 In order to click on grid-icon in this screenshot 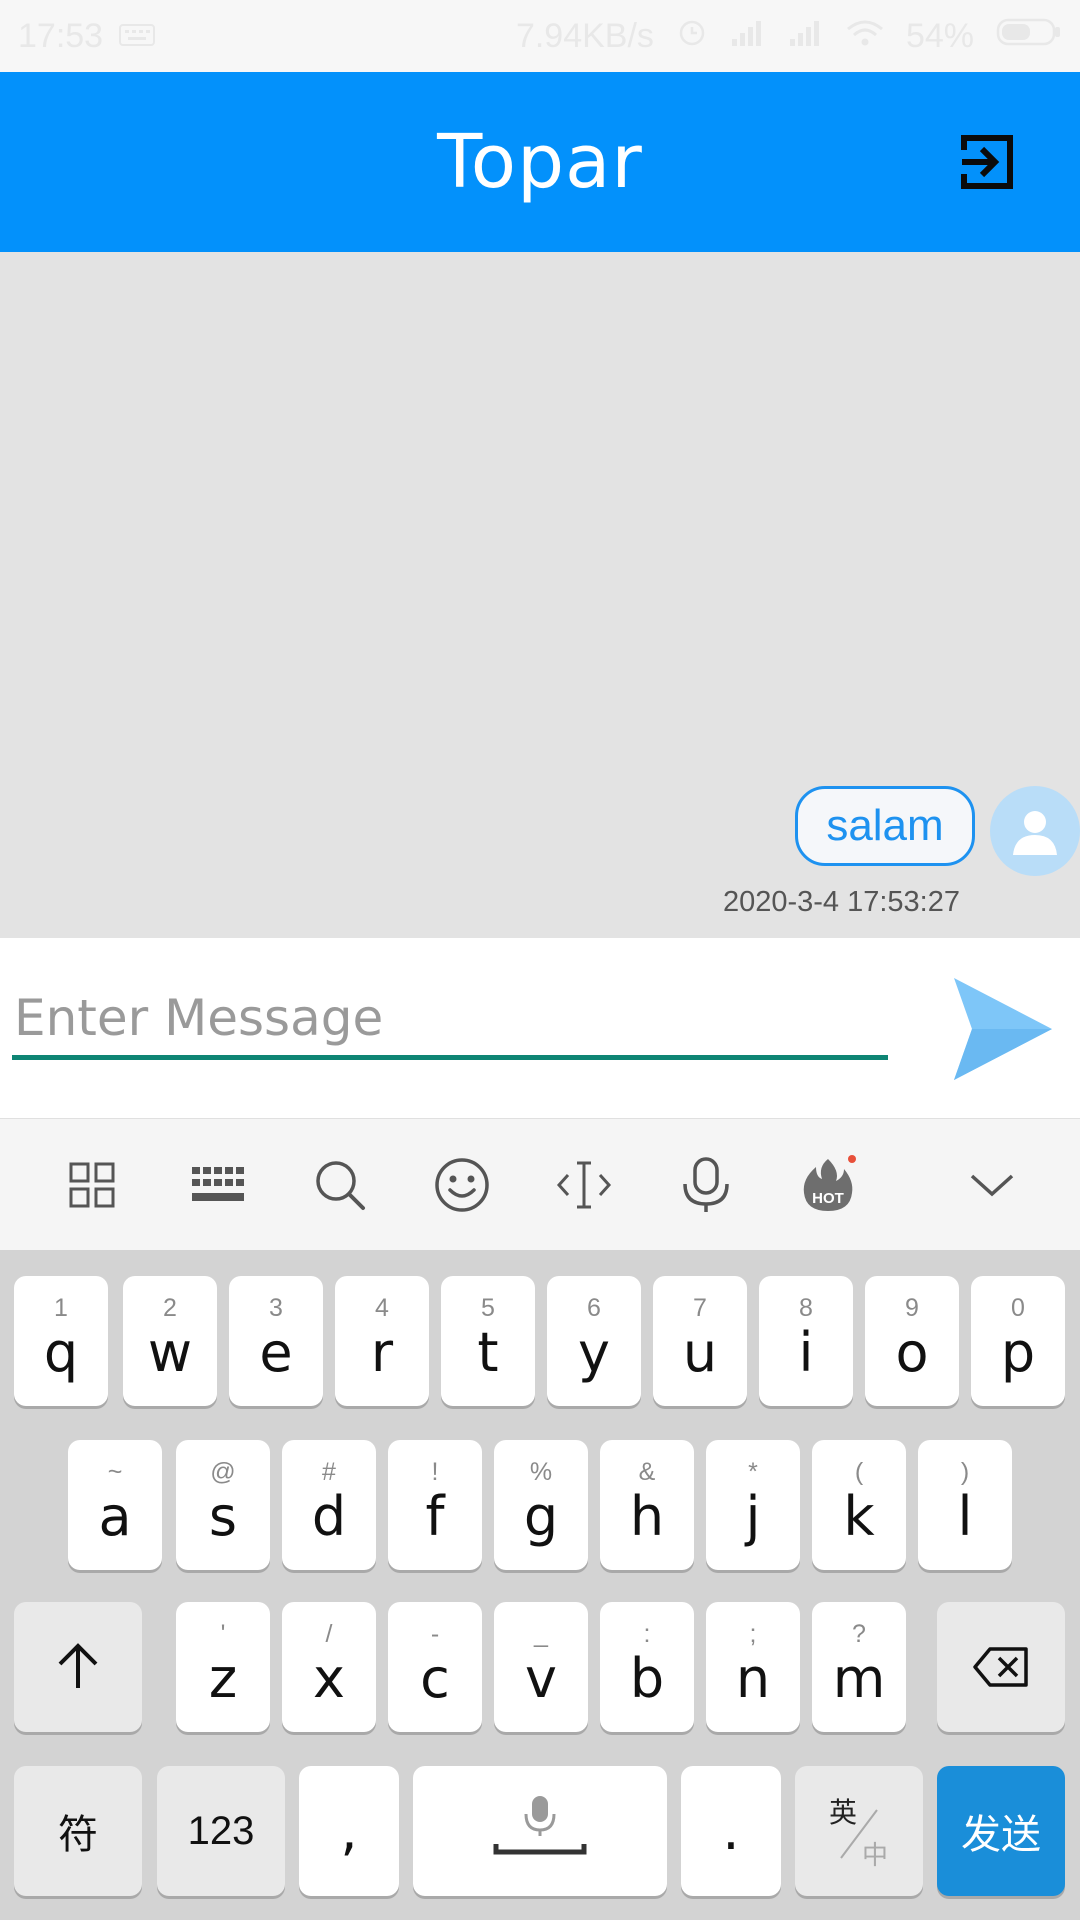, I will do `click(92, 1185)`.